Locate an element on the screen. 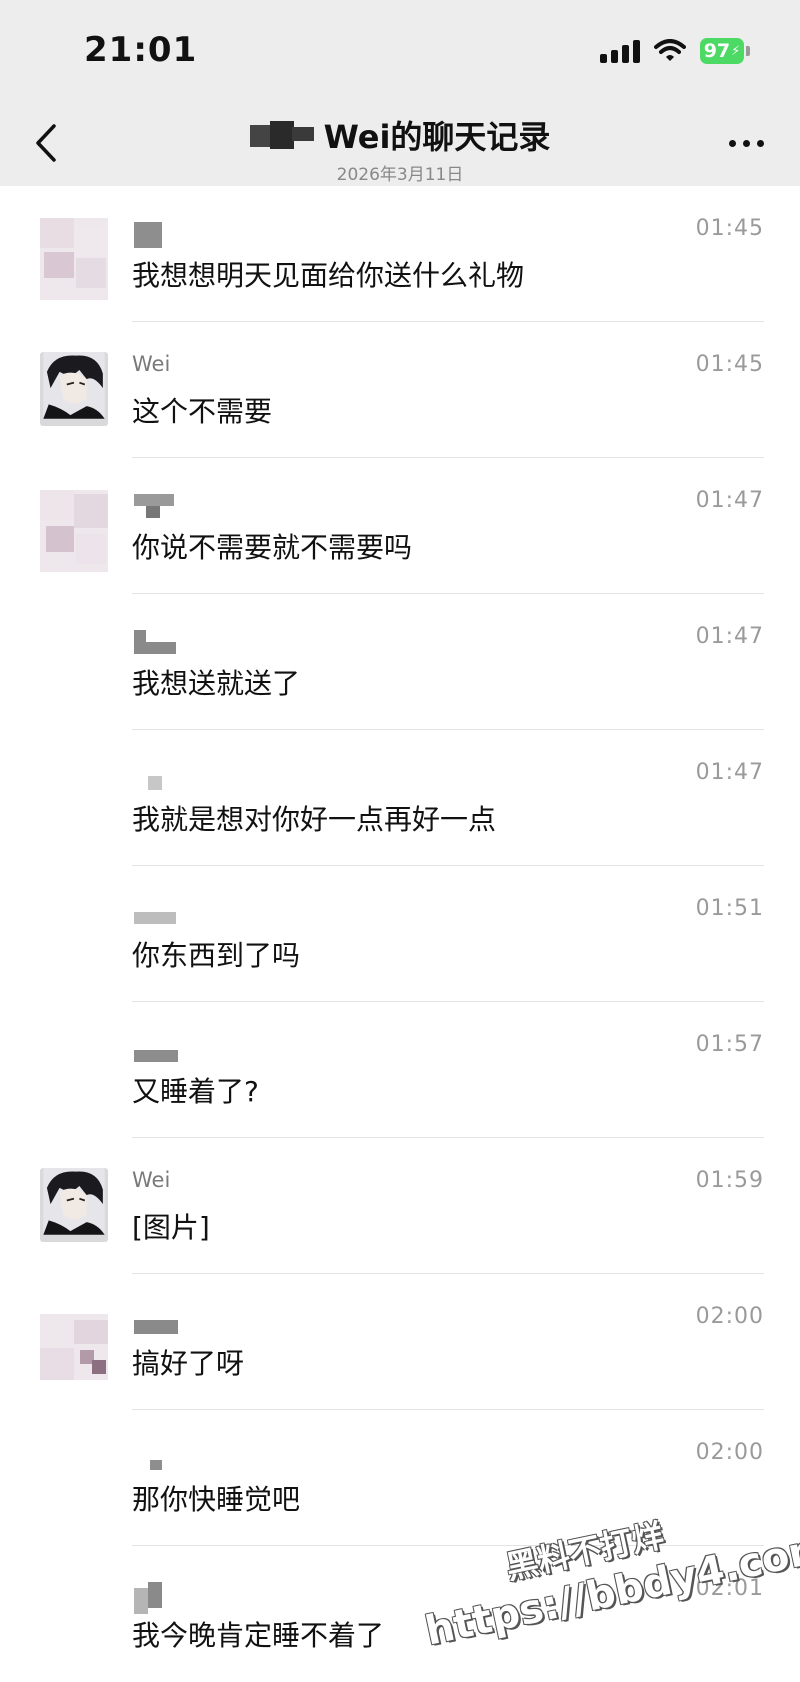 This screenshot has height=1682, width=800. chat-date: 2026年3月11日 is located at coordinates (400, 175).